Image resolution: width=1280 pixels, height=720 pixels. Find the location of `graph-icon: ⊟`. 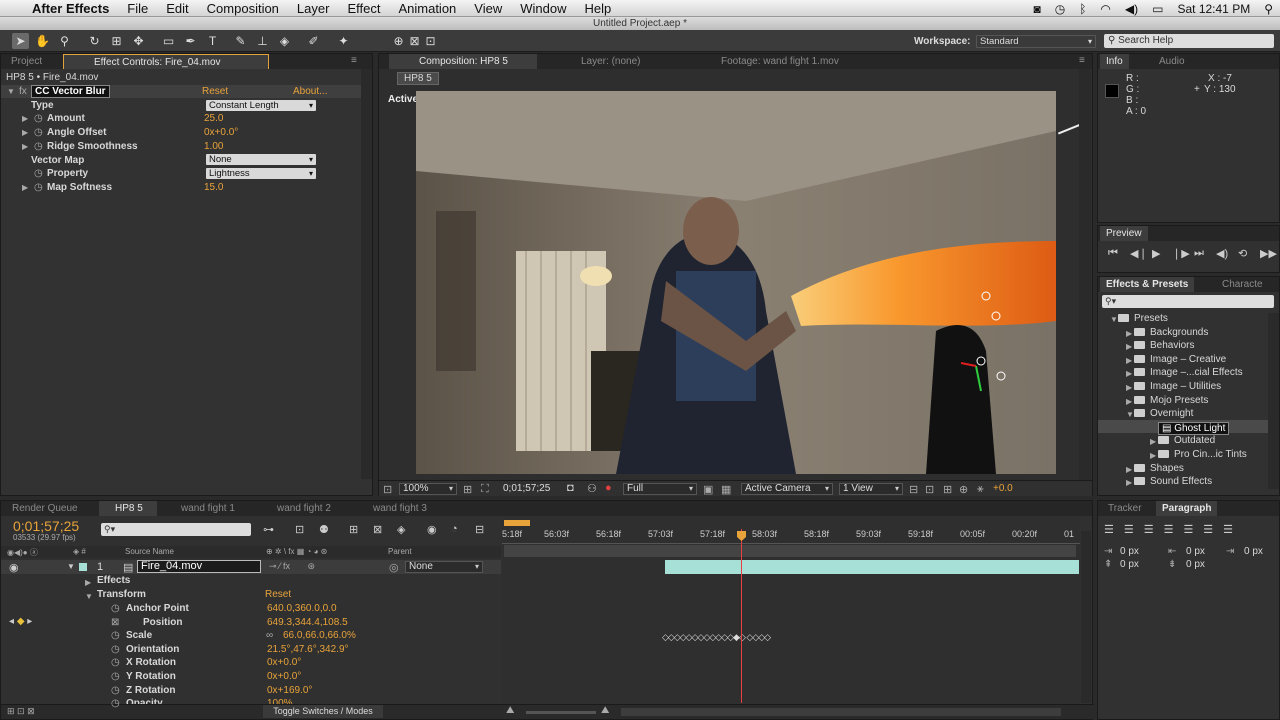

graph-icon: ⊟ is located at coordinates (479, 529).